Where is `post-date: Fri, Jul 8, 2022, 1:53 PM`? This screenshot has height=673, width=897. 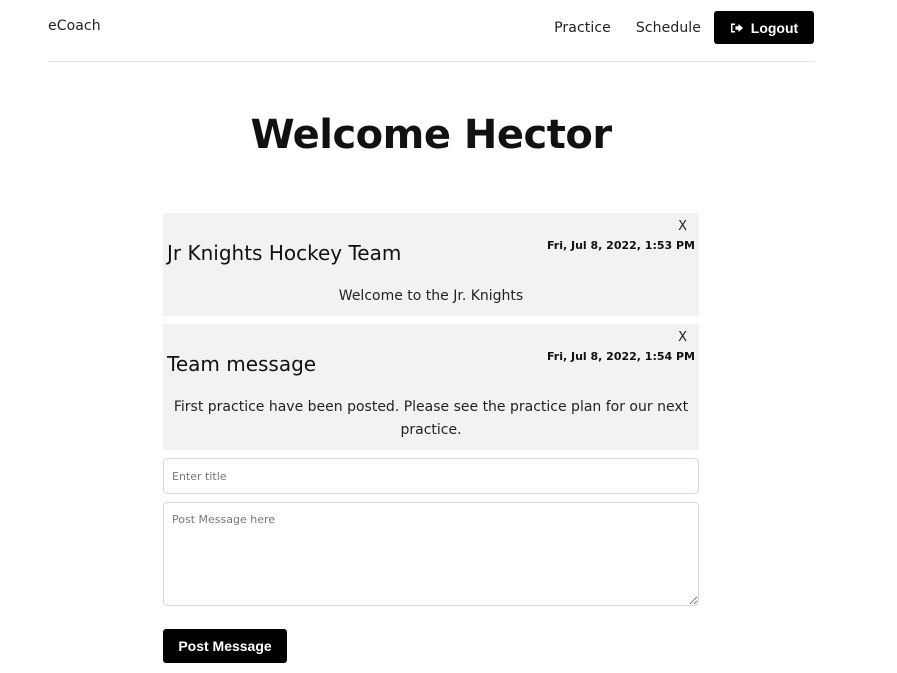
post-date: Fri, Jul 8, 2022, 1:53 PM is located at coordinates (620, 245).